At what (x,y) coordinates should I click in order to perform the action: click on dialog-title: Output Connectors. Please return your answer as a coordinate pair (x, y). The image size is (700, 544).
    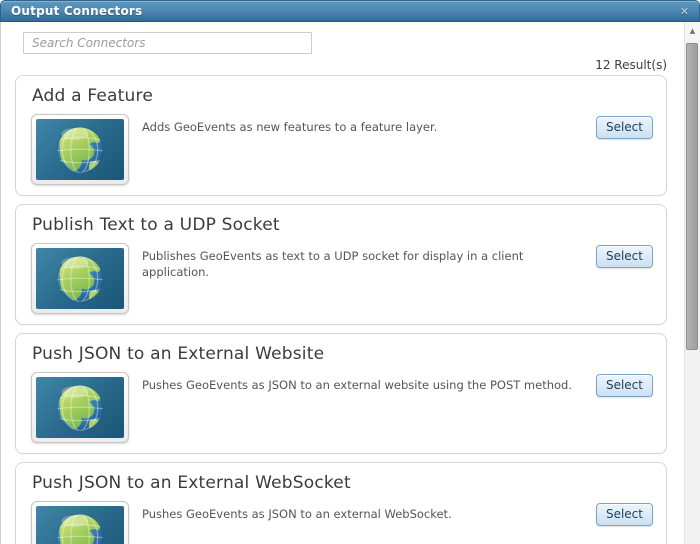
    Looking at the image, I should click on (77, 11).